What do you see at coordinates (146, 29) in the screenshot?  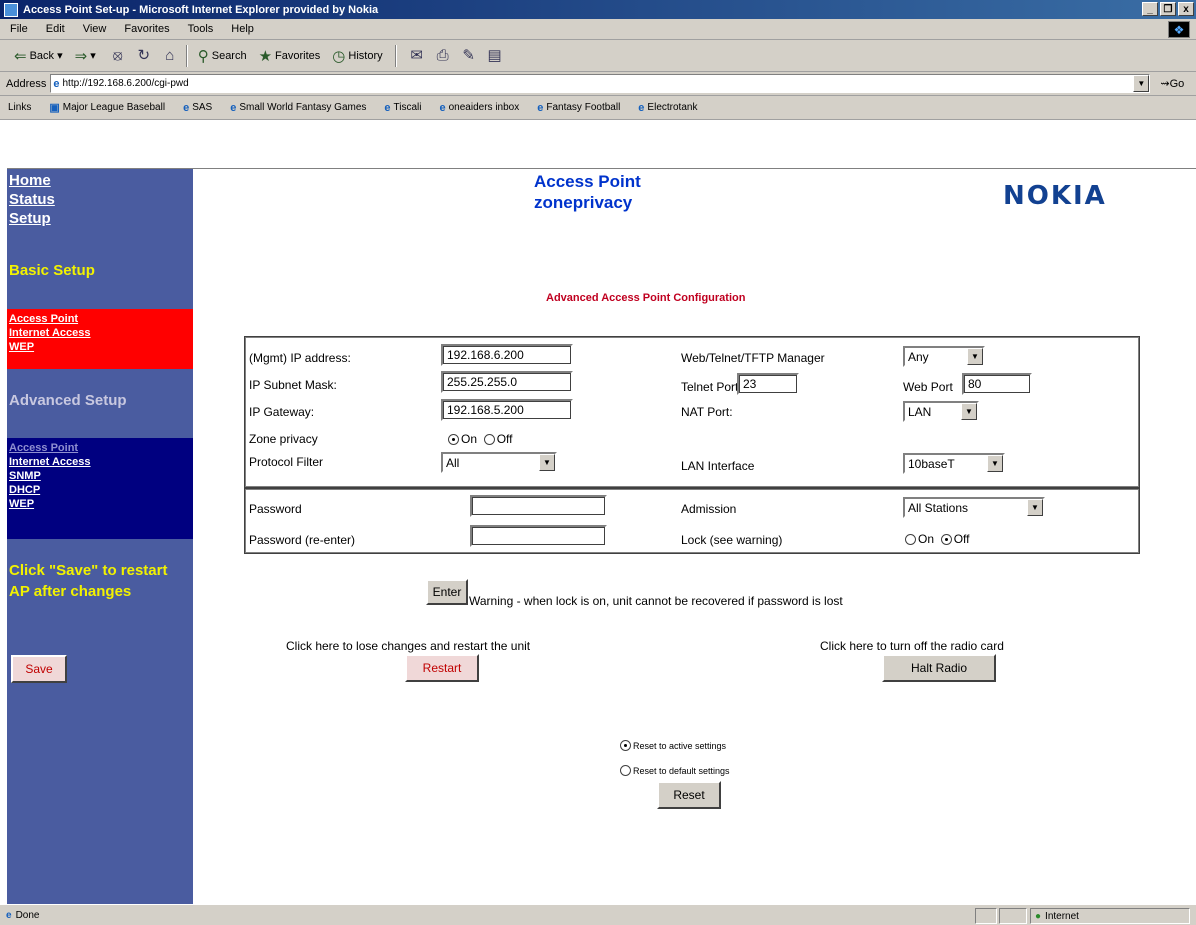 I see `menu-favorites: Favorites` at bounding box center [146, 29].